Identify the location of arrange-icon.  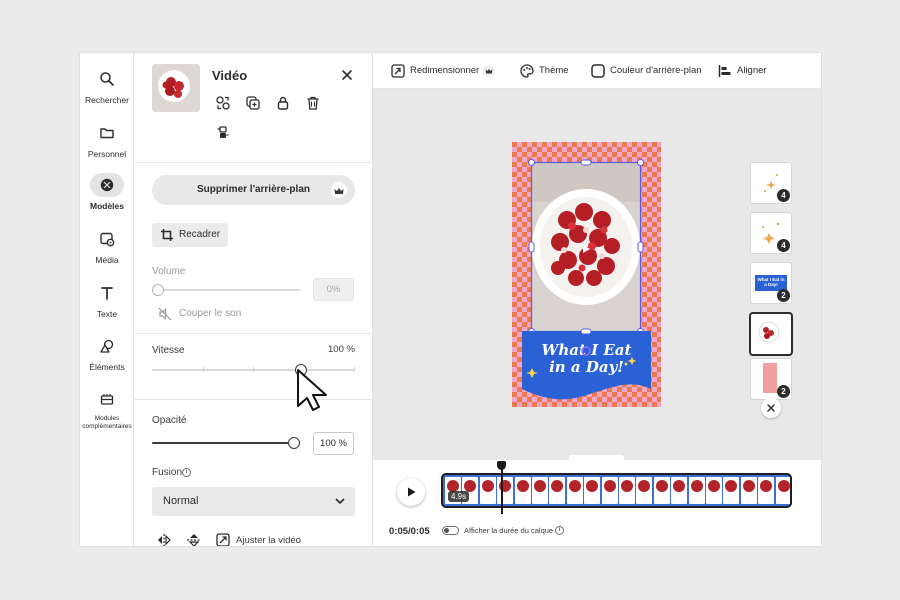
(223, 132).